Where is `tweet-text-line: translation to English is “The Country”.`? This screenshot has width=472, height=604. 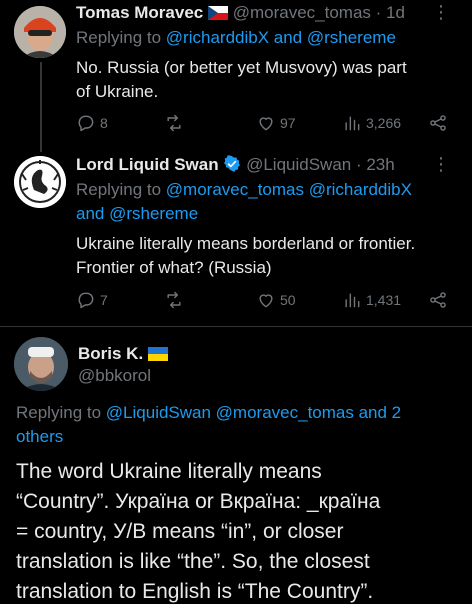 tweet-text-line: translation to English is “The Country”. is located at coordinates (195, 591).